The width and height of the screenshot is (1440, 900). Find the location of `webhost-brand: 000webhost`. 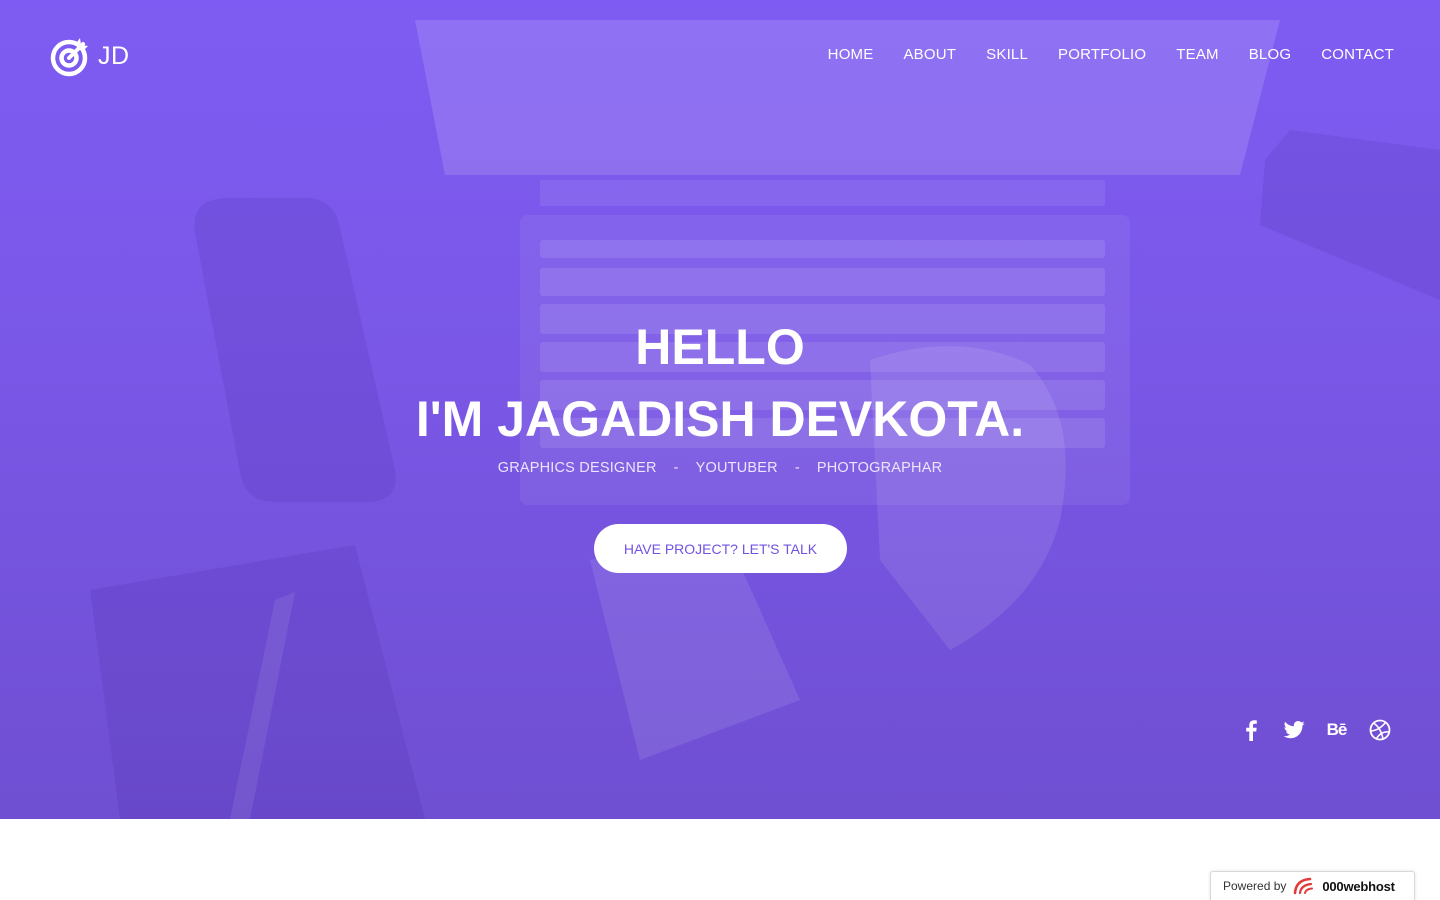

webhost-brand: 000webhost is located at coordinates (1358, 886).